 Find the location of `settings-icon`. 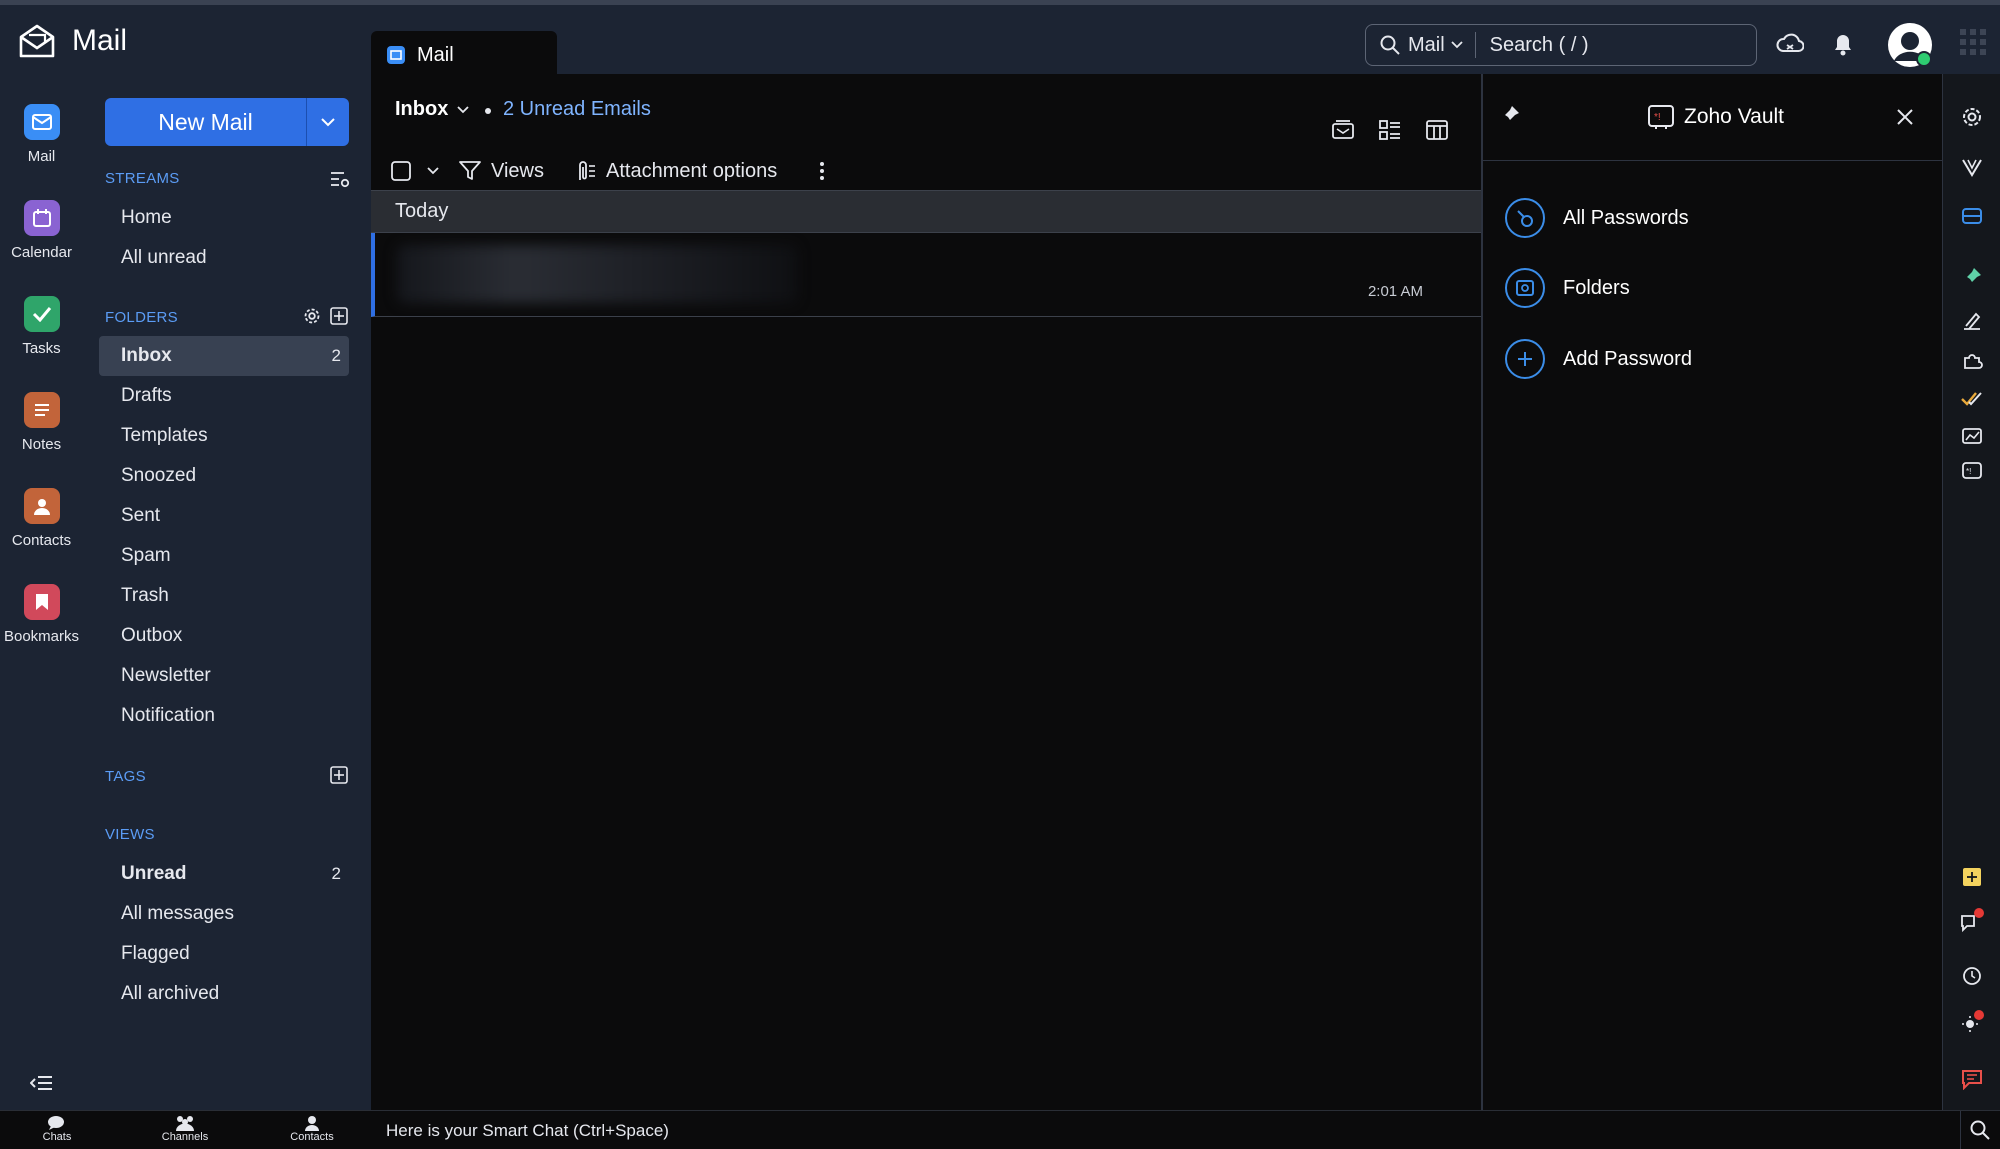

settings-icon is located at coordinates (1972, 117).